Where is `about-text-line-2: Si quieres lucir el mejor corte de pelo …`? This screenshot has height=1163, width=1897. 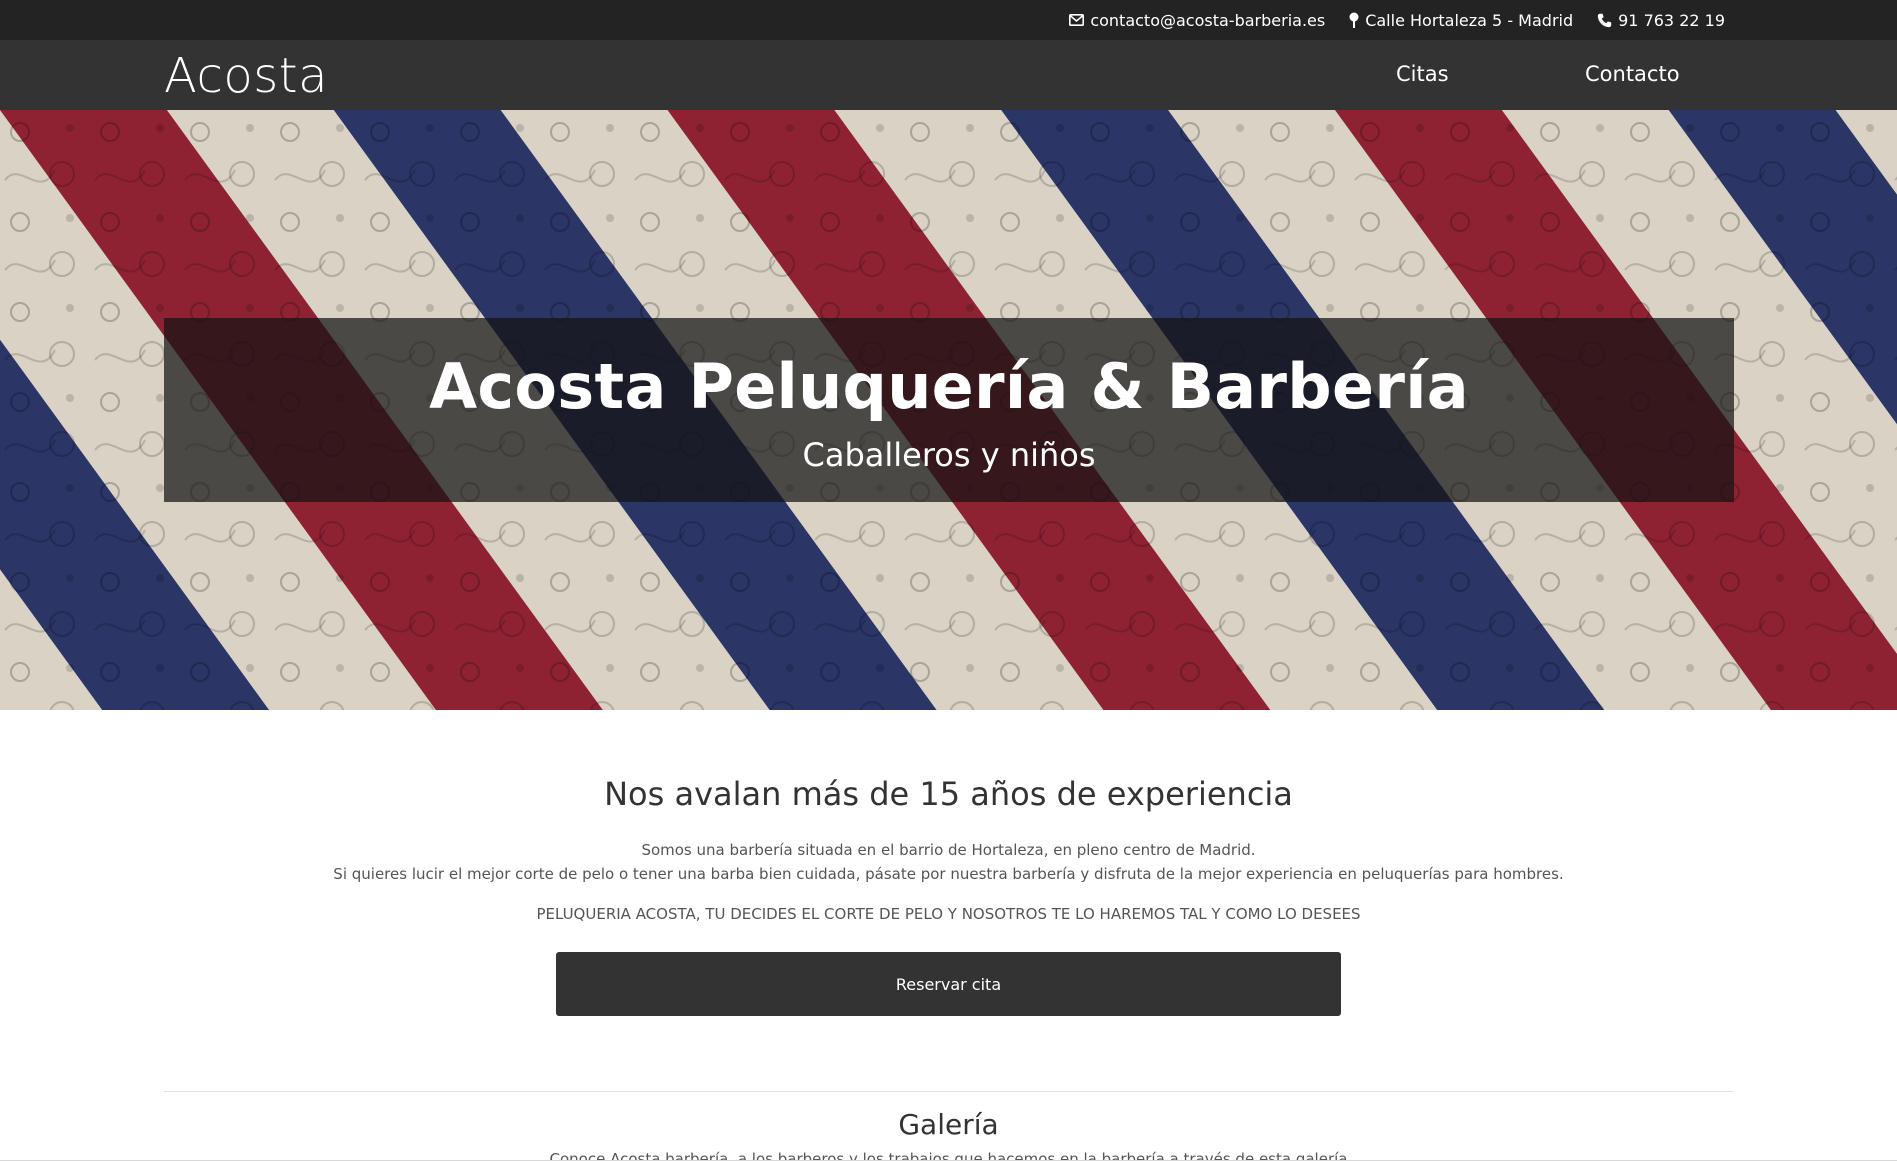
about-text-line-2: Si quieres lucir el mejor corte de pelo … is located at coordinates (948, 874).